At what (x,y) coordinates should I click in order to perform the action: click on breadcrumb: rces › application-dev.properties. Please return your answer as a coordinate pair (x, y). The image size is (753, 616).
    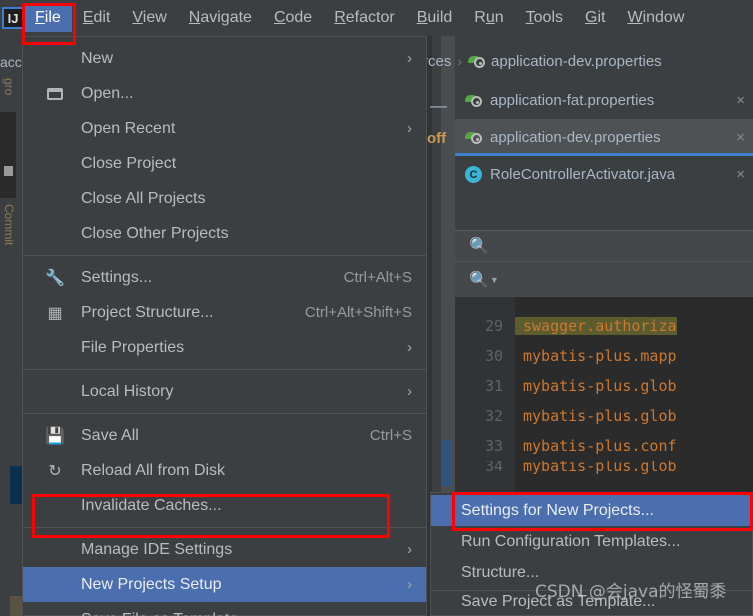
    Looking at the image, I should click on (542, 61).